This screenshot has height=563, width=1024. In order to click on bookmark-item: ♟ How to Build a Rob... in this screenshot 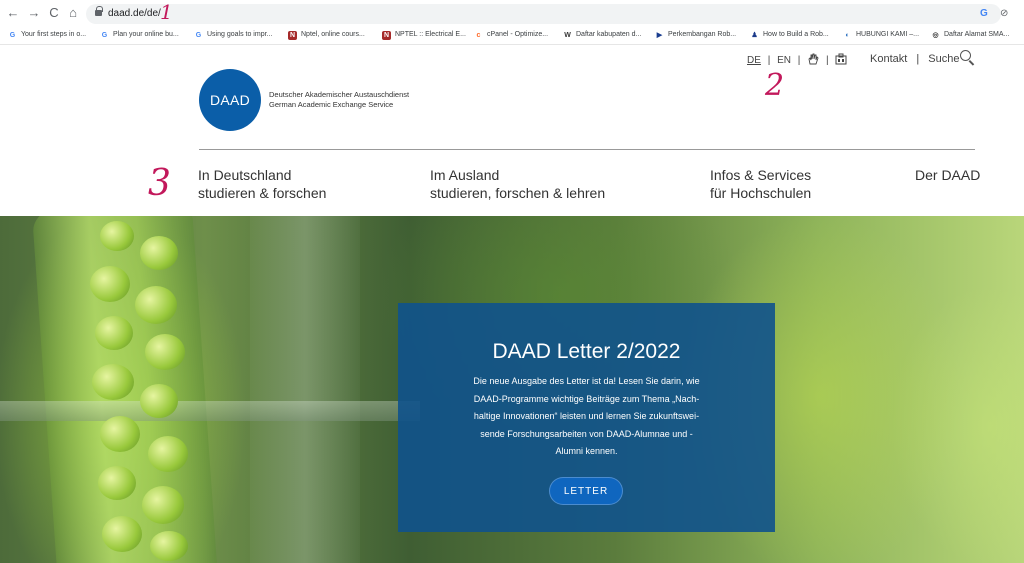, I will do `click(789, 35)`.